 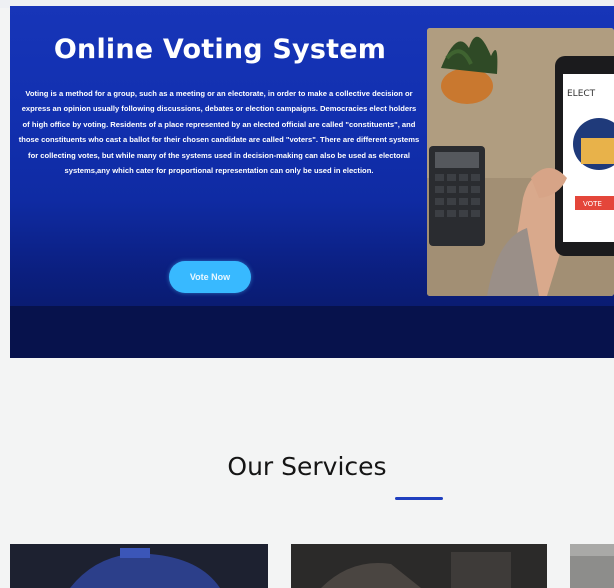 What do you see at coordinates (592, 204) in the screenshot?
I see `phone-vote-label: VOTE` at bounding box center [592, 204].